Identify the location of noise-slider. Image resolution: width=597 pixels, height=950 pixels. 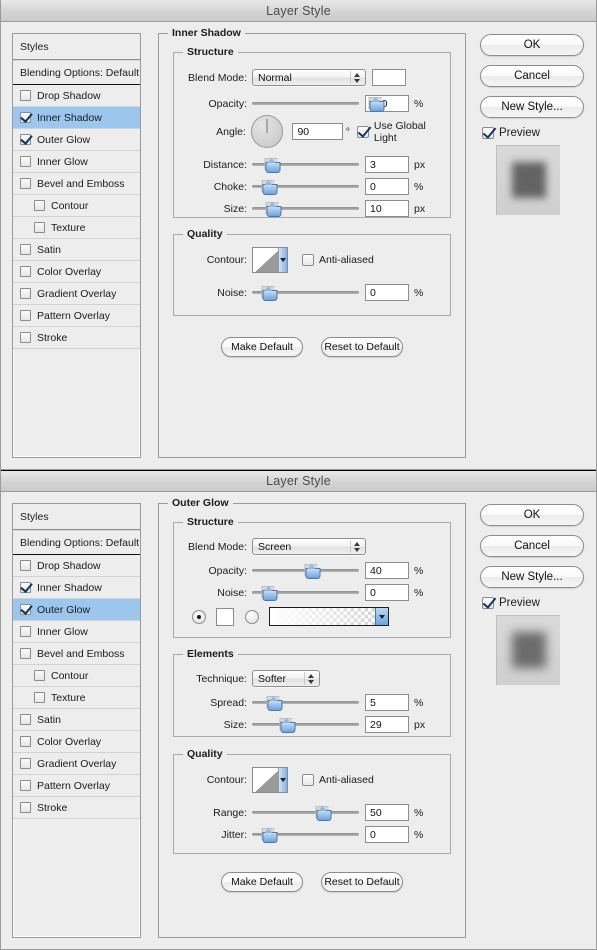
(305, 293).